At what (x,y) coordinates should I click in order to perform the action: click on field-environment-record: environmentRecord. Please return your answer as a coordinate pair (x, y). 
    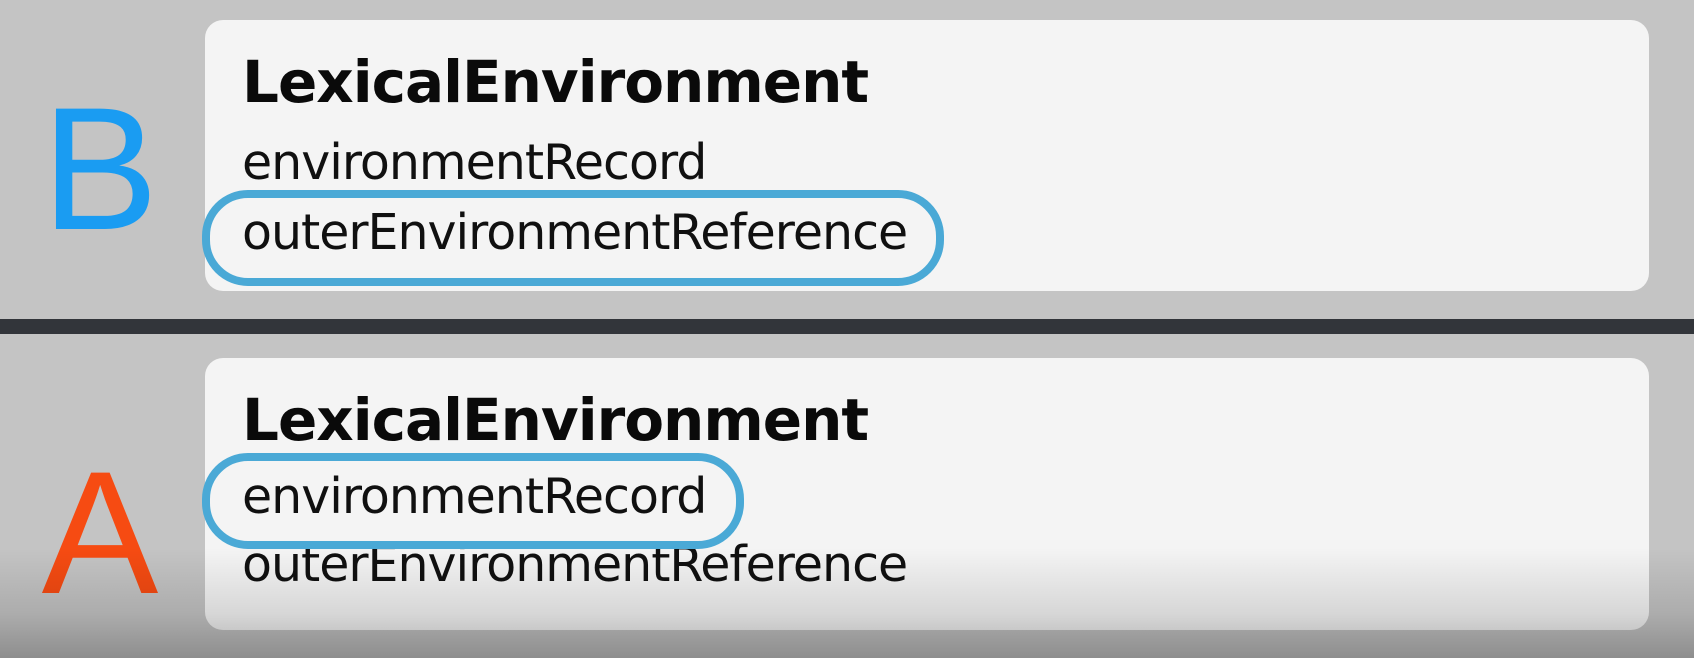
    Looking at the image, I should click on (474, 162).